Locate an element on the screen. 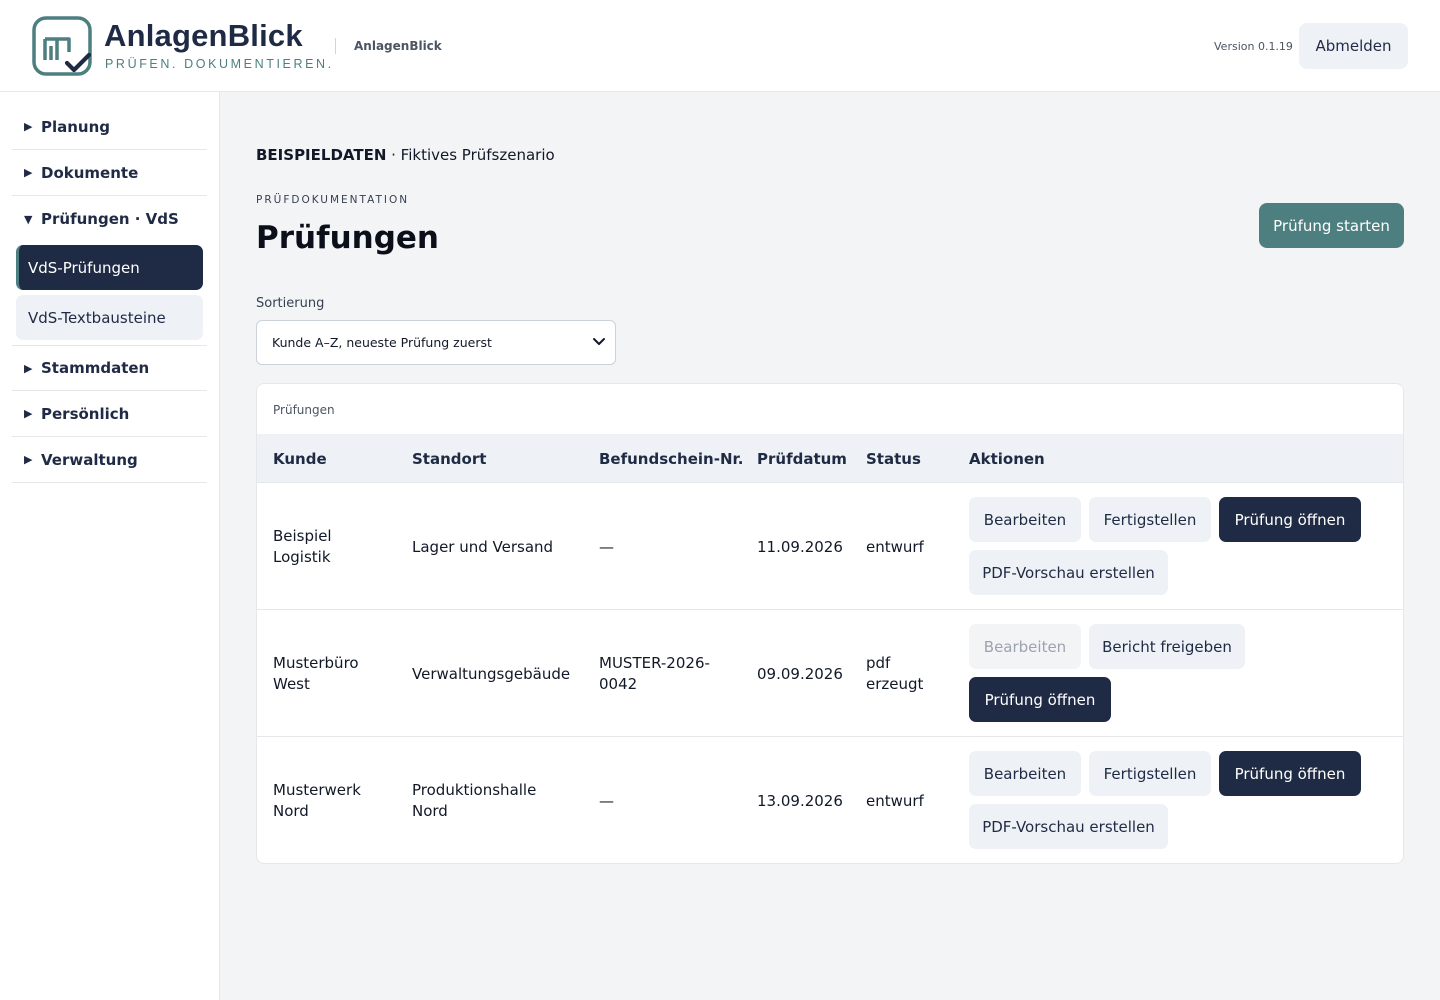 This screenshot has width=1440, height=1000. demo-data-notice: BEISPIELDATEN · Fiktives Prüfszenario is located at coordinates (405, 155).